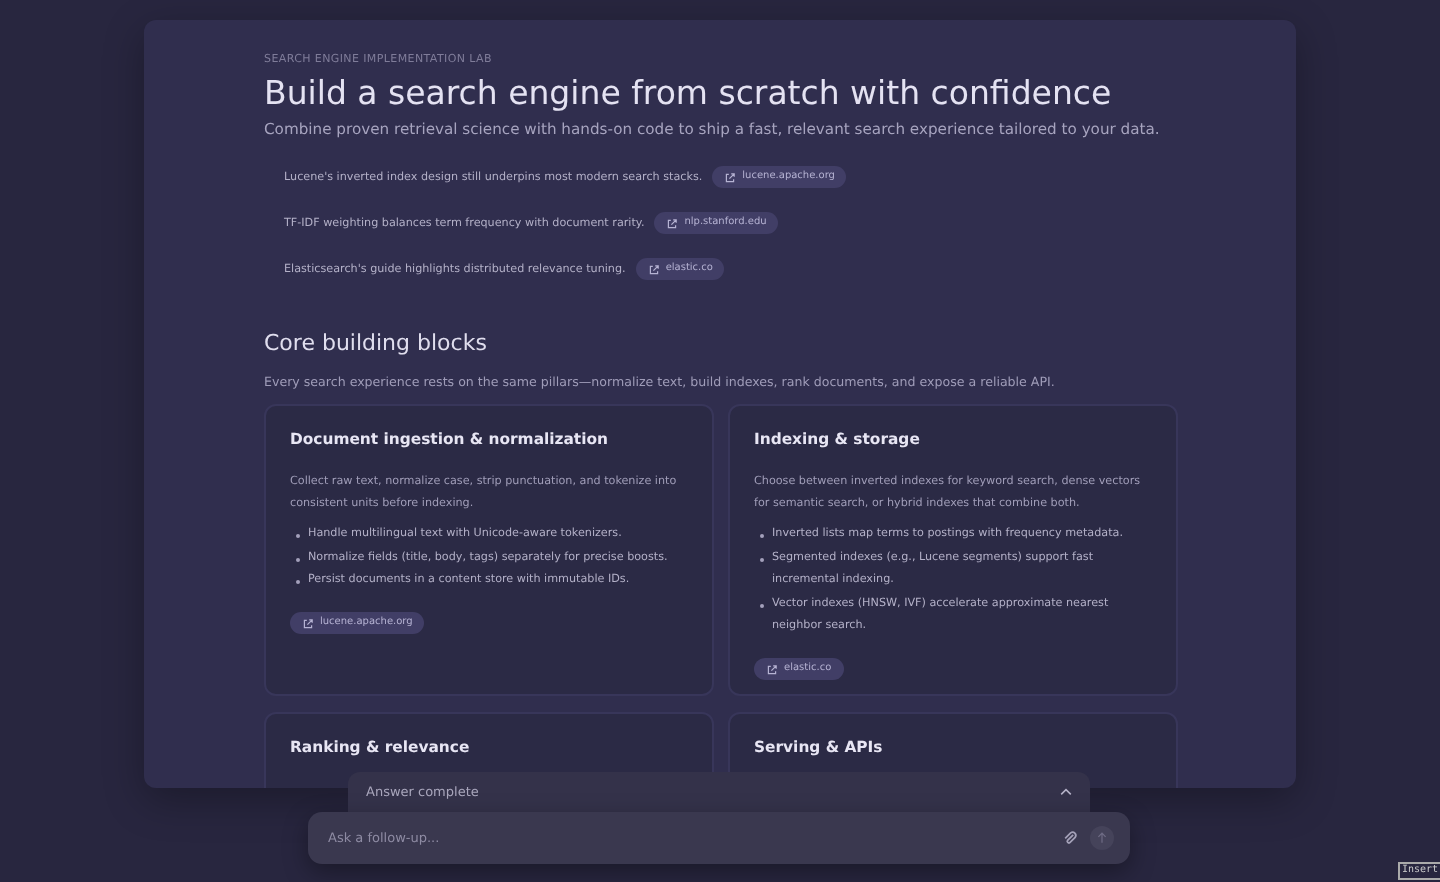  What do you see at coordinates (1070, 838) in the screenshot?
I see `paperclip-icon` at bounding box center [1070, 838].